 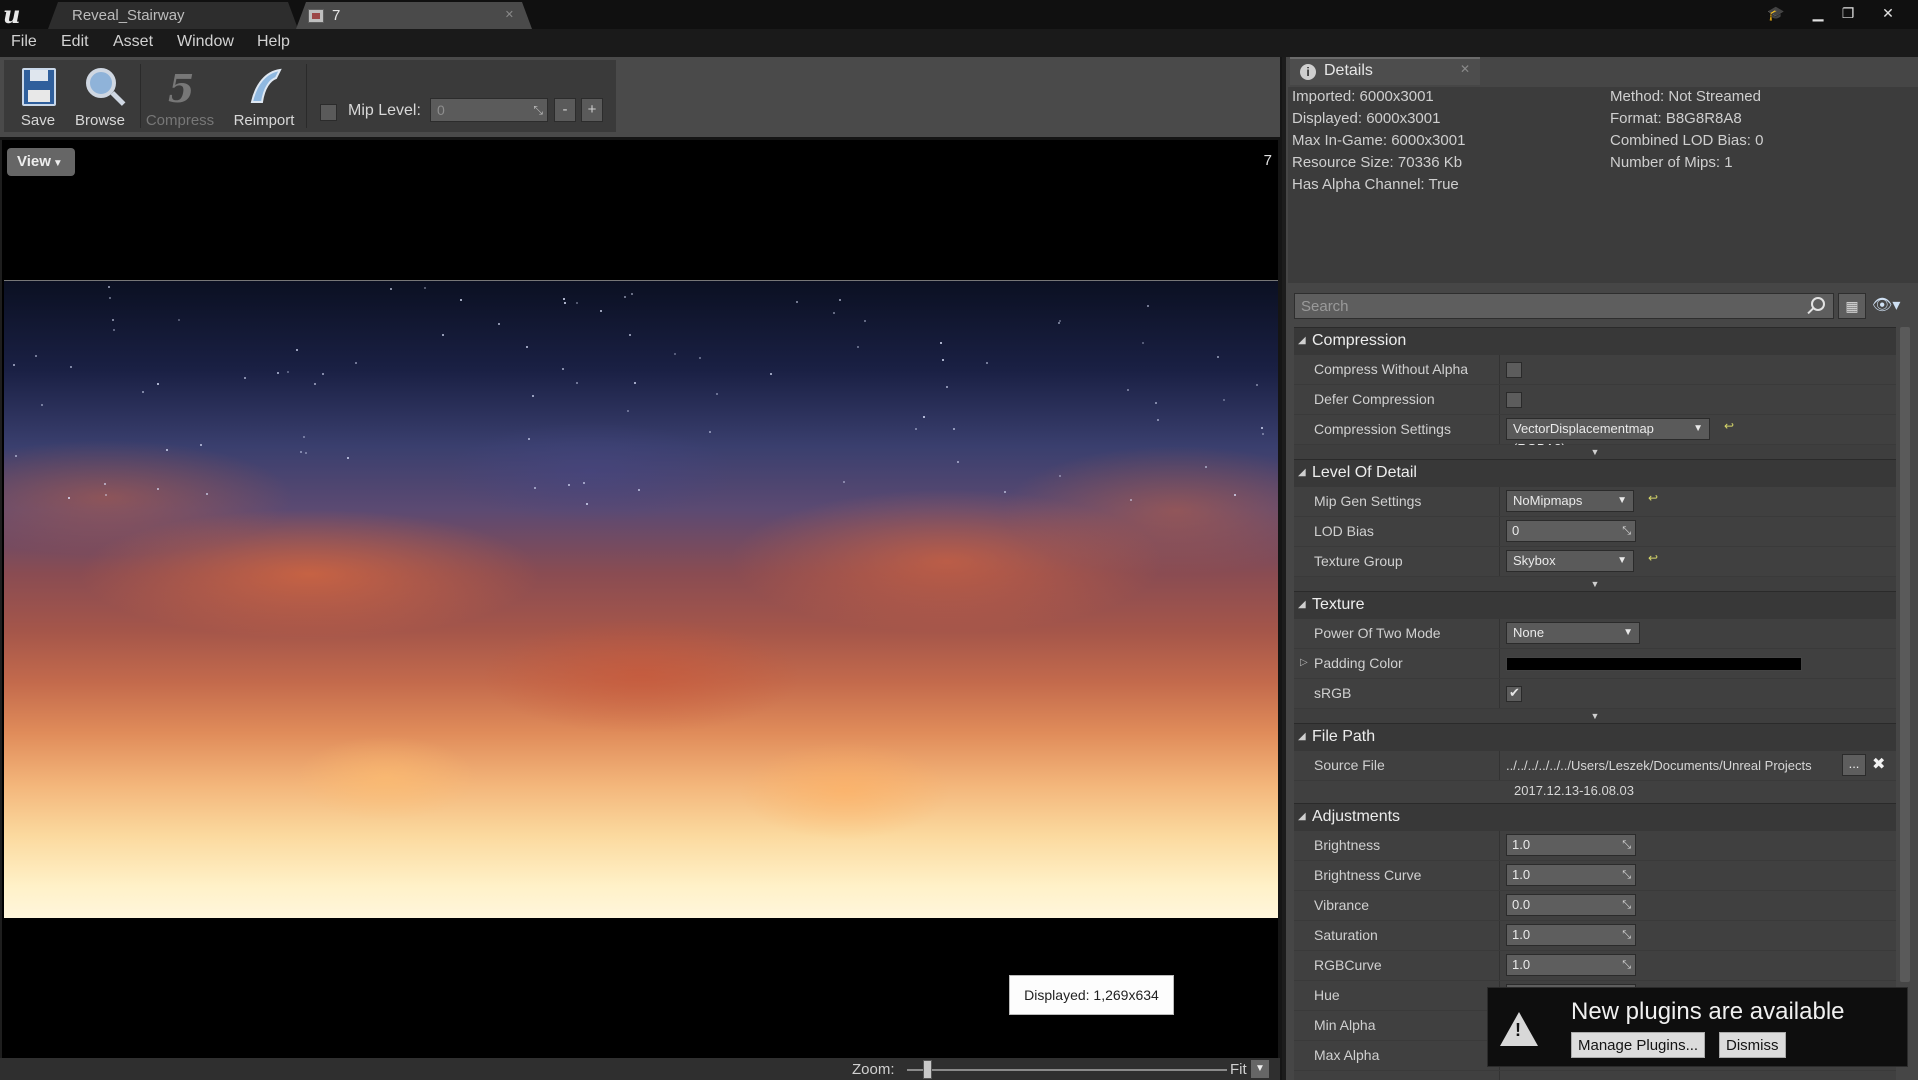 What do you see at coordinates (128, 15) in the screenshot?
I see `tab-label: Reveal_Stairway` at bounding box center [128, 15].